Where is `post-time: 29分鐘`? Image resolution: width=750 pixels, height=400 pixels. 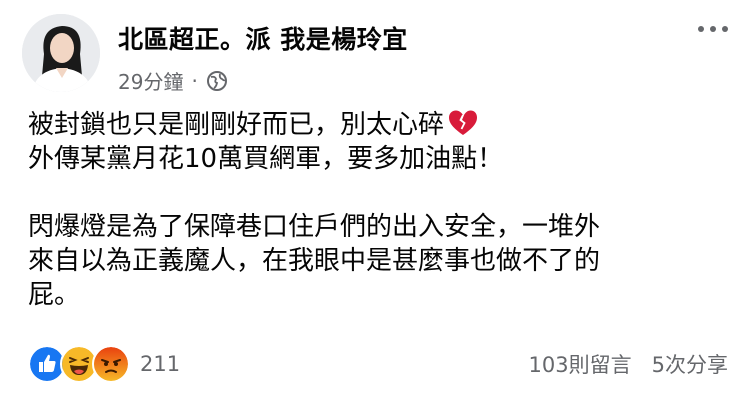 post-time: 29分鐘 is located at coordinates (150, 80).